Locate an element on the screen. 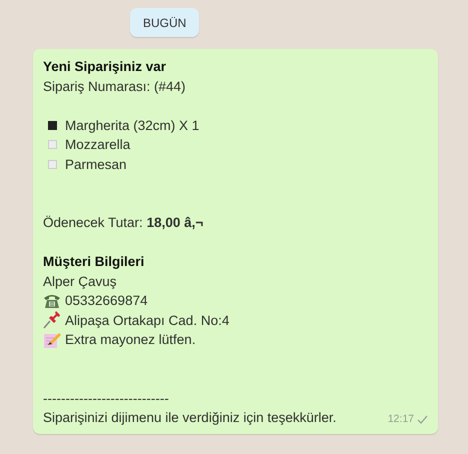 This screenshot has height=454, width=468. order-item: Parmesan is located at coordinates (96, 165).